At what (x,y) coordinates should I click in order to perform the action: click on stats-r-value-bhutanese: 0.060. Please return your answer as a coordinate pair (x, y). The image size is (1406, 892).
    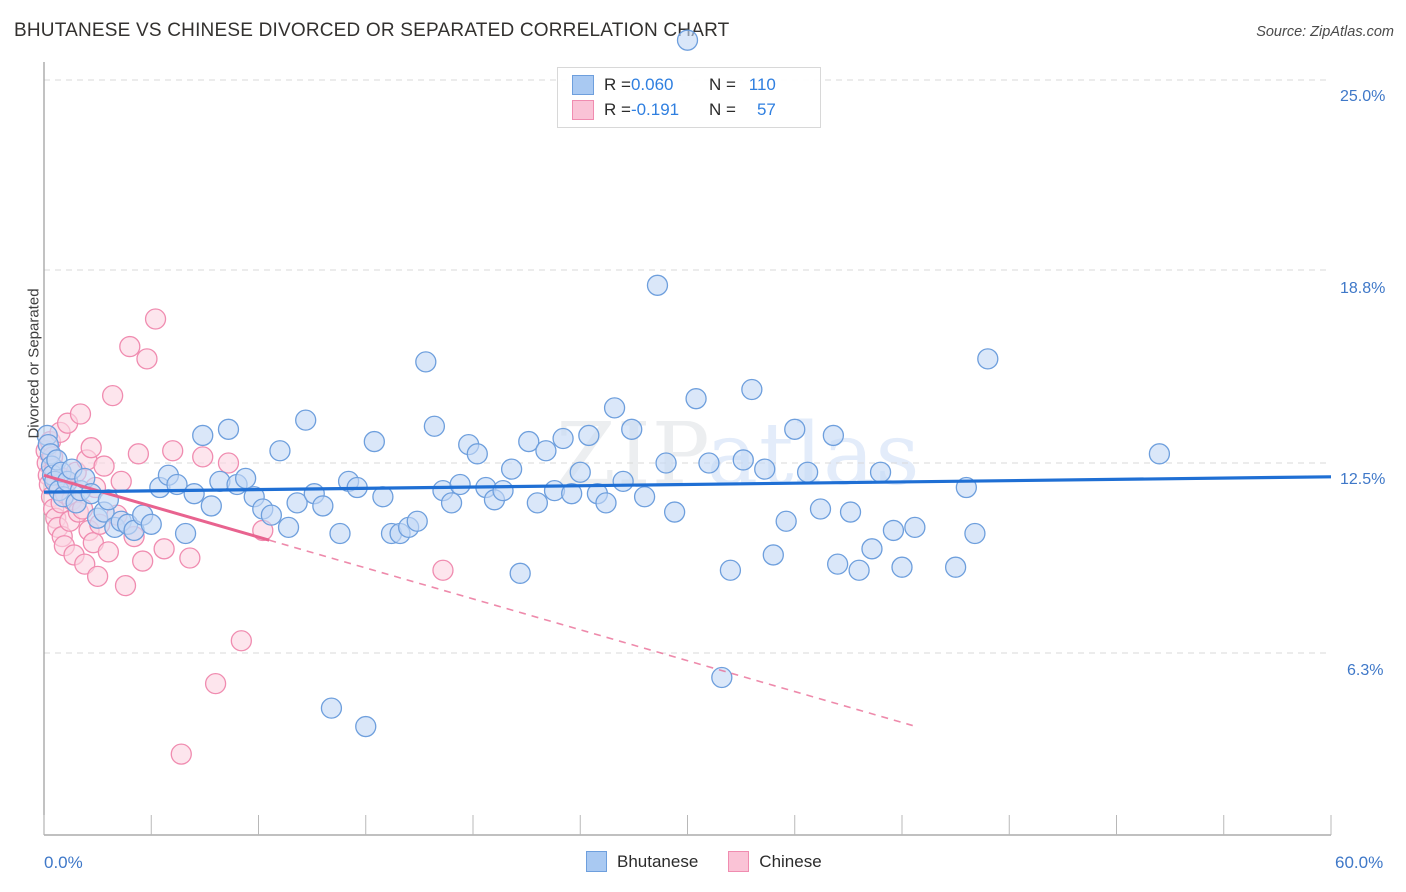
    Looking at the image, I should click on (652, 84).